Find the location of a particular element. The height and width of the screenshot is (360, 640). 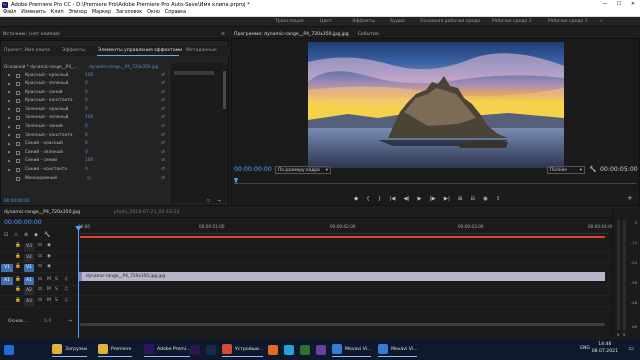

fit-select: По размеру кадра ▾ is located at coordinates (303, 170).